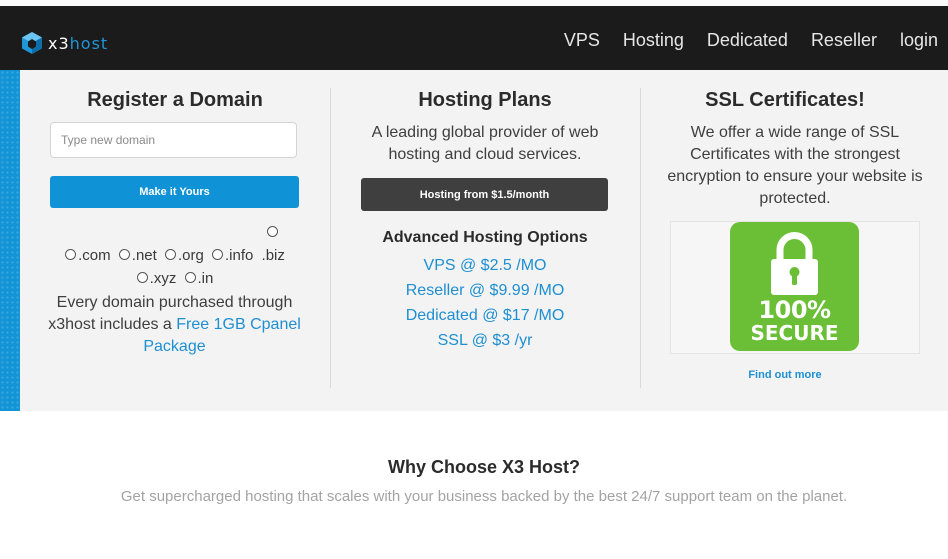 The image size is (948, 559). Describe the element at coordinates (88, 255) in the screenshot. I see `tld-option-com: .com` at that location.